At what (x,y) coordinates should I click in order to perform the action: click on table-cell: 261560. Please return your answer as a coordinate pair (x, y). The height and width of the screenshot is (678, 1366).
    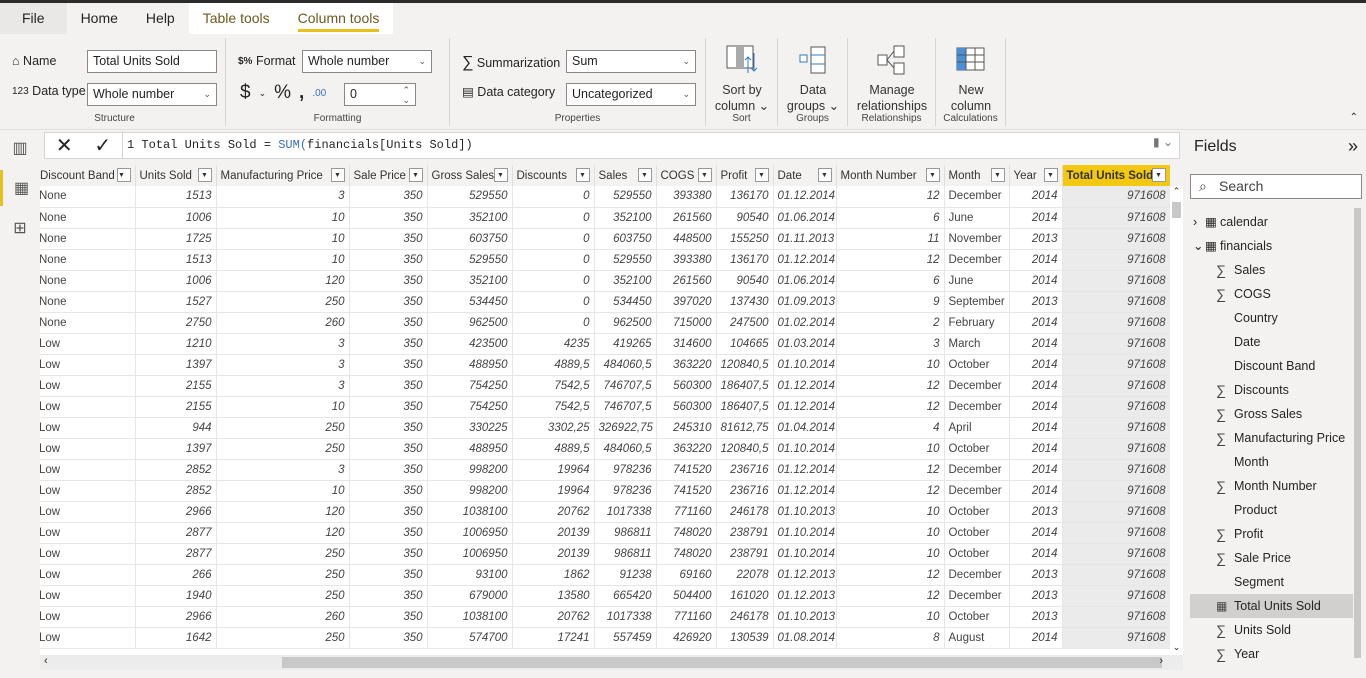
    Looking at the image, I should click on (686, 218).